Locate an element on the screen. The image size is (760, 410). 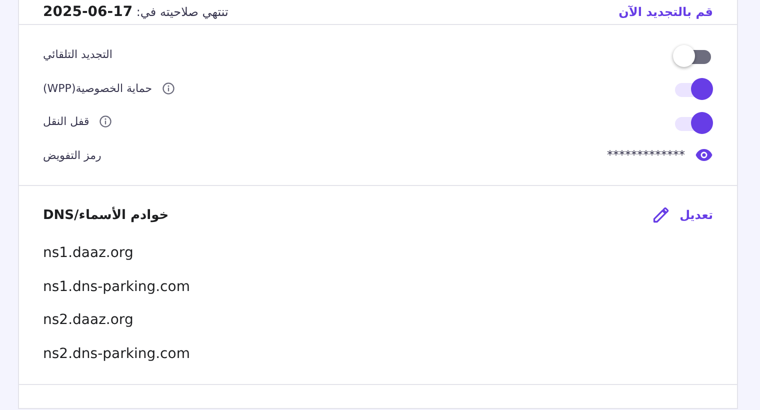
nameserver-text: ns1.dns-parking.com is located at coordinates (116, 286).